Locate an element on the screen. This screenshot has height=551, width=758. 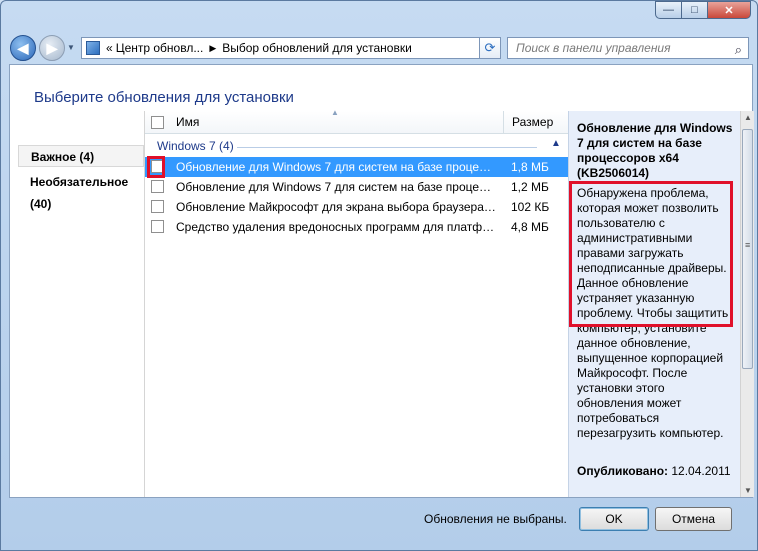
arrow-left-icon: ◀ is located at coordinates (23, 47).